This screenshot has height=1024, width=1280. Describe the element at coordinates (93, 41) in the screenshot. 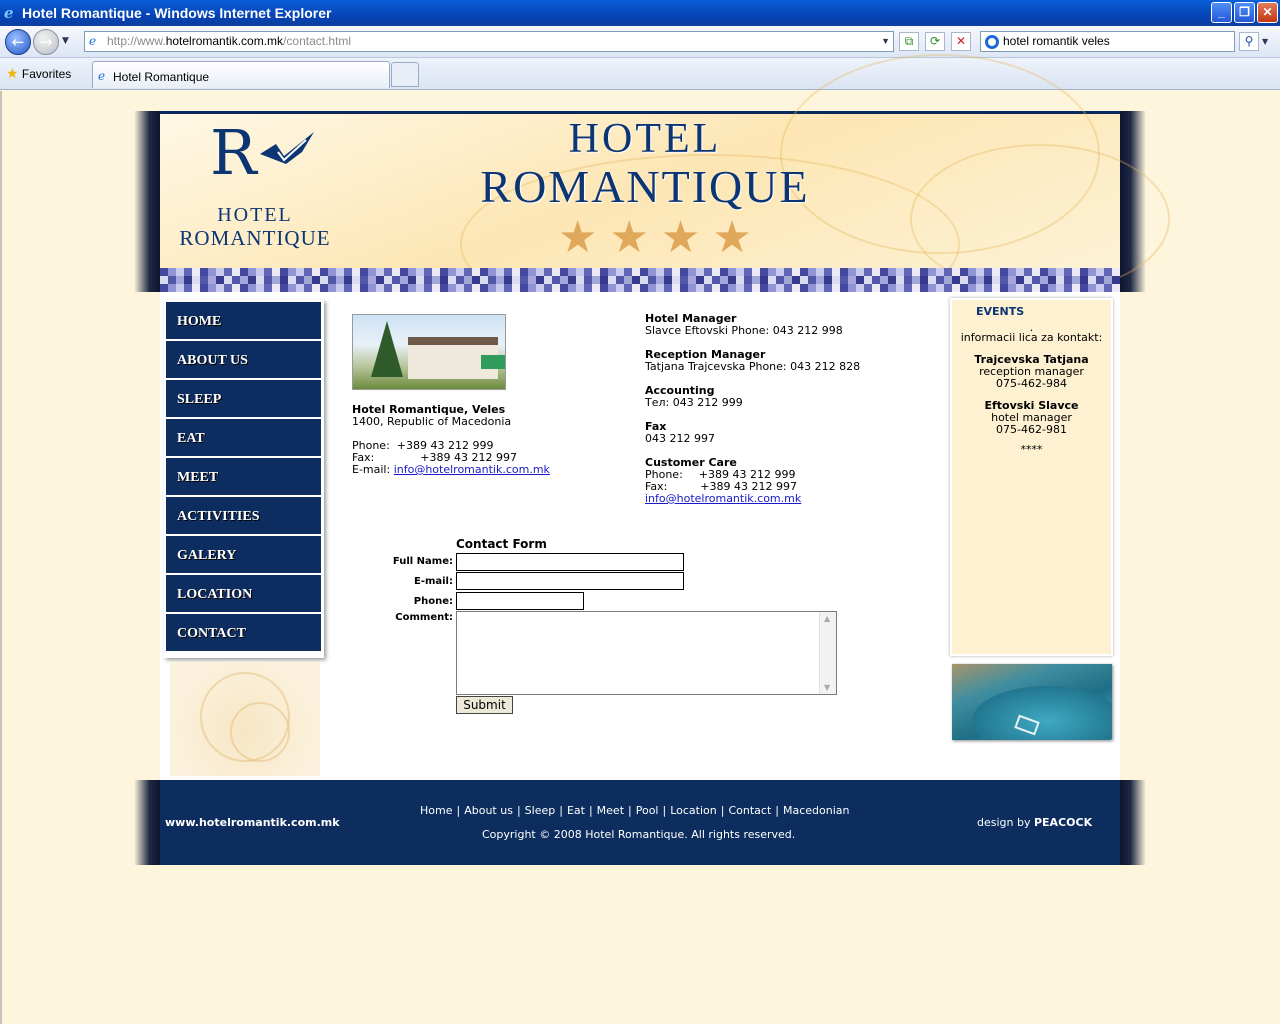

I see `page-icon: e` at that location.